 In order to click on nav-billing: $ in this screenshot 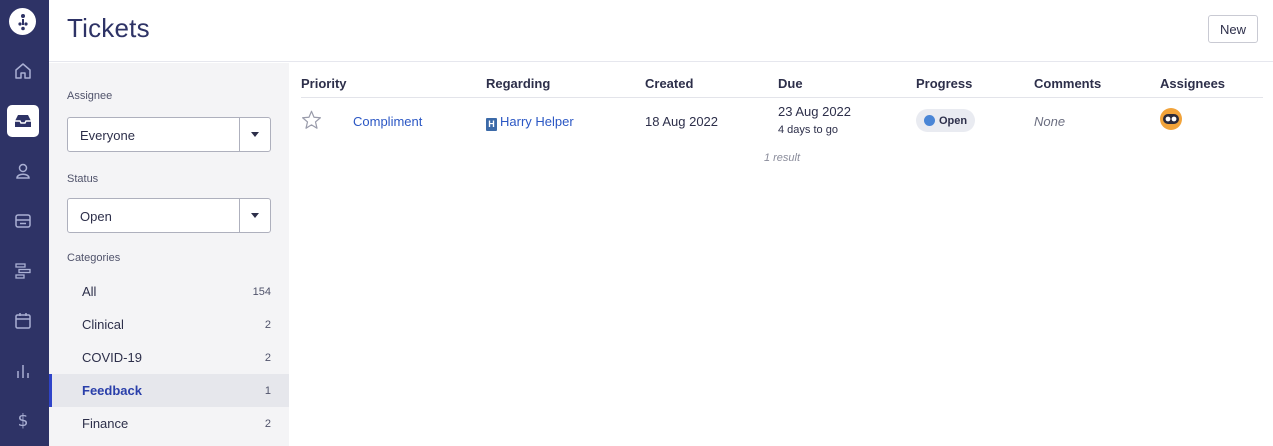, I will do `click(23, 421)`.